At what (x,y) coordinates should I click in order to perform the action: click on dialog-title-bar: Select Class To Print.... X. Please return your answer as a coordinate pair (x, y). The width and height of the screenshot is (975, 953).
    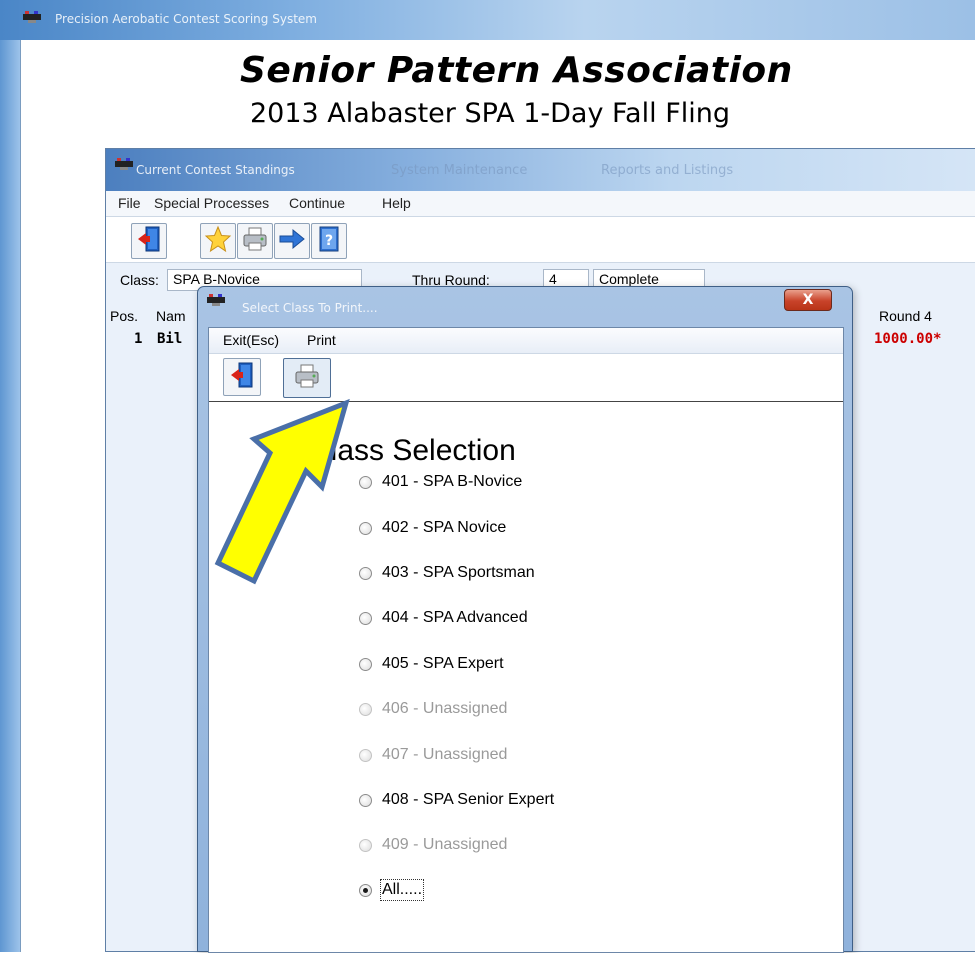
    Looking at the image, I should click on (525, 307).